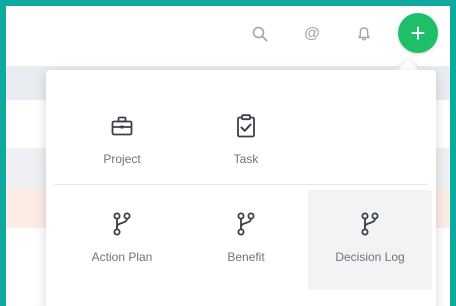  Describe the element at coordinates (246, 257) in the screenshot. I see `create-benefit-label: Benefit` at that location.